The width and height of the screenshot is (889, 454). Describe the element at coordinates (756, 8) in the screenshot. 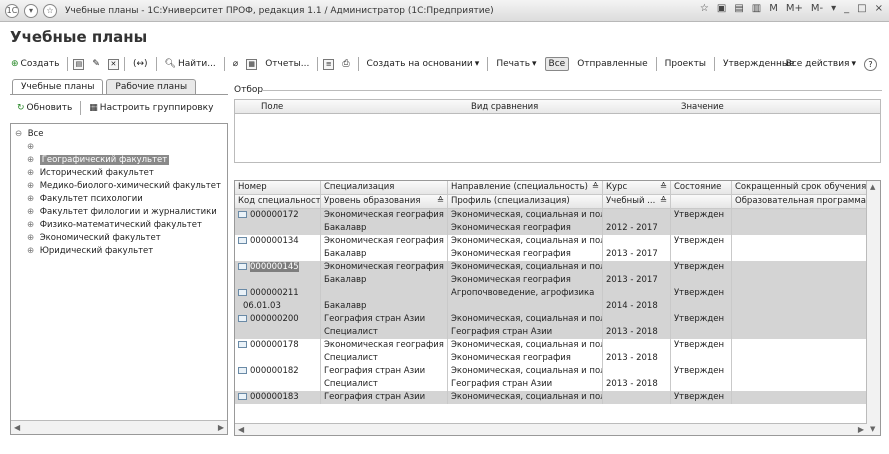

I see `calendar-icon: ▥` at that location.